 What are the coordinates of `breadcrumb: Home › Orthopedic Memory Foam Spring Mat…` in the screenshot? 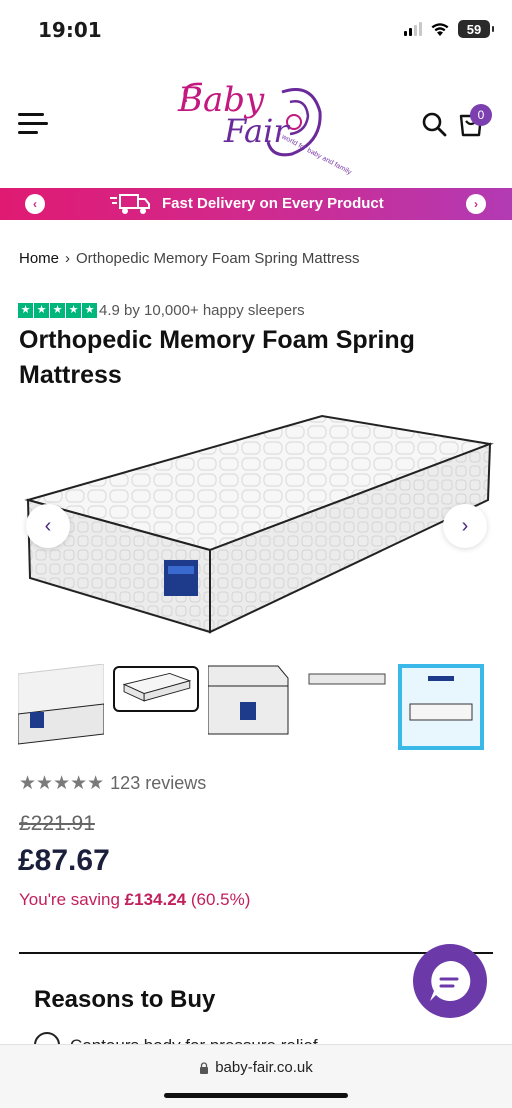 It's located at (189, 258).